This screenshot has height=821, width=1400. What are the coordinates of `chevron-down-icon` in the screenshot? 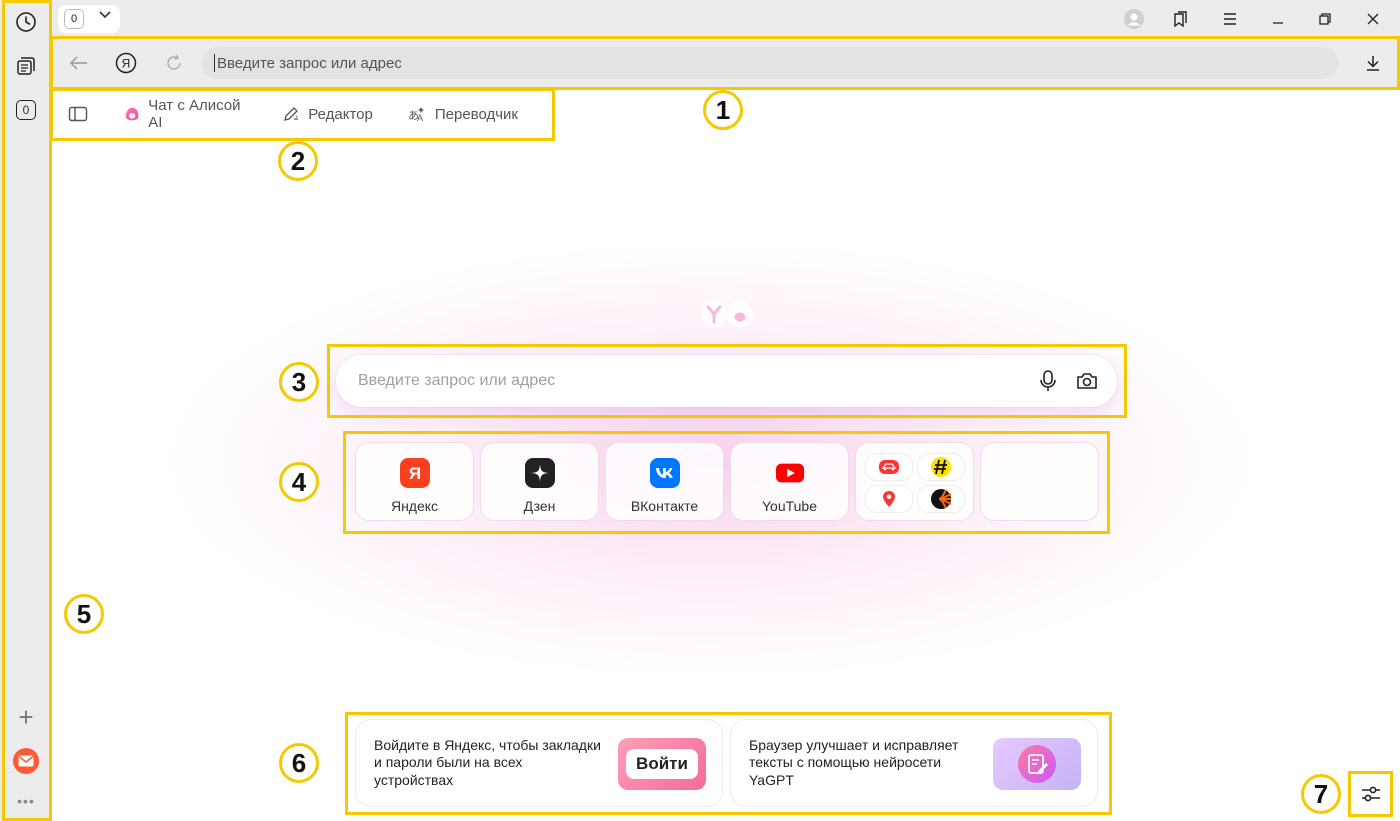 It's located at (105, 15).